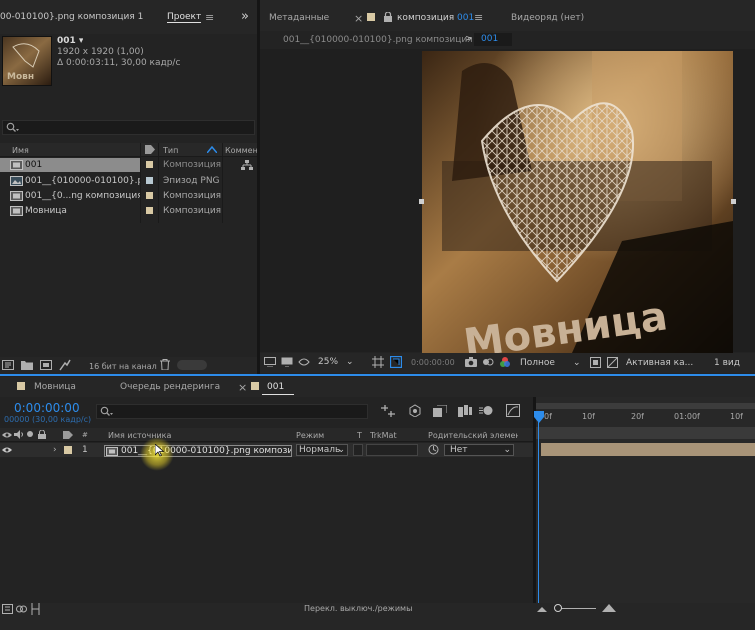  I want to click on work-area-range, so click(645, 433).